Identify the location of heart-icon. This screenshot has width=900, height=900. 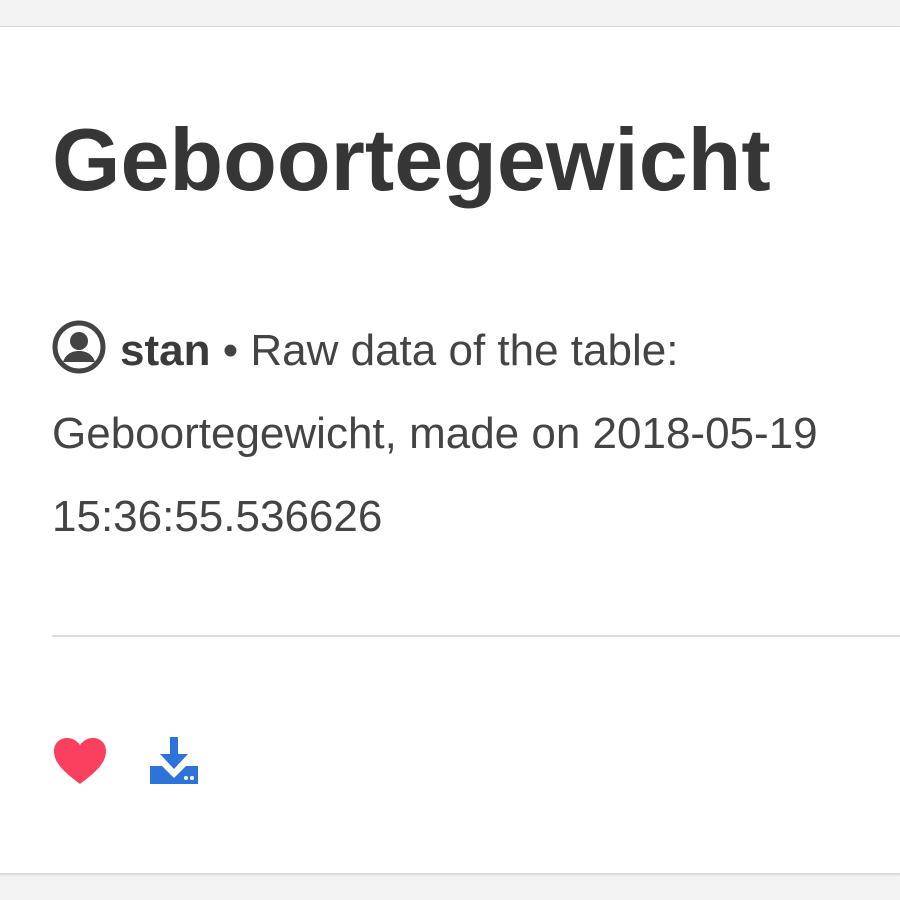
(80, 760).